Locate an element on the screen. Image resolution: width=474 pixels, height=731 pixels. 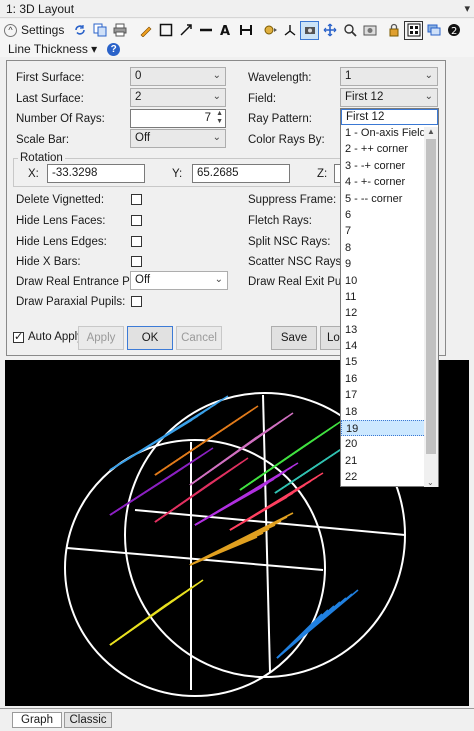
zoom-icon is located at coordinates (349, 30).